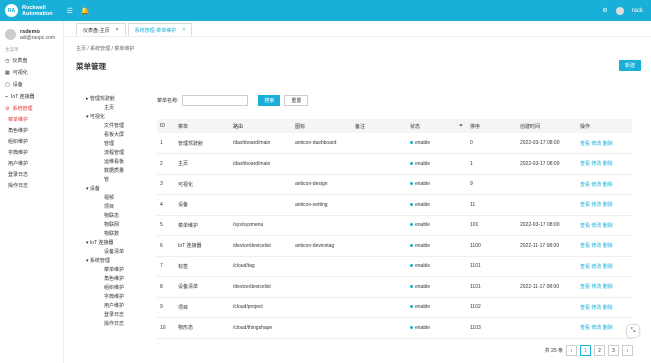 The height and width of the screenshot is (363, 651). What do you see at coordinates (261, 184) in the screenshot?
I see `cell-route` at bounding box center [261, 184].